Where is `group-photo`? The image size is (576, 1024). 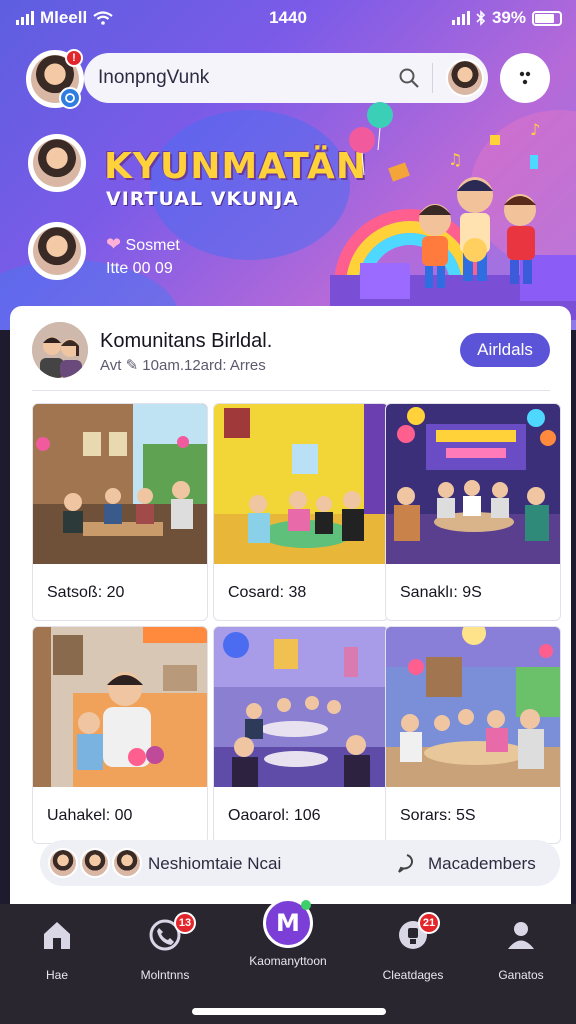 group-photo is located at coordinates (60, 350).